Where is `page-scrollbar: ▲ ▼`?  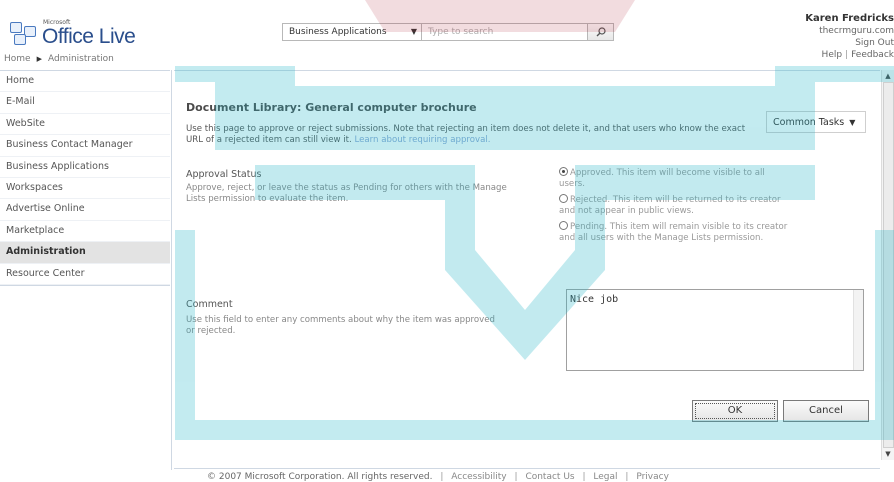
page-scrollbar: ▲ ▼ is located at coordinates (887, 265).